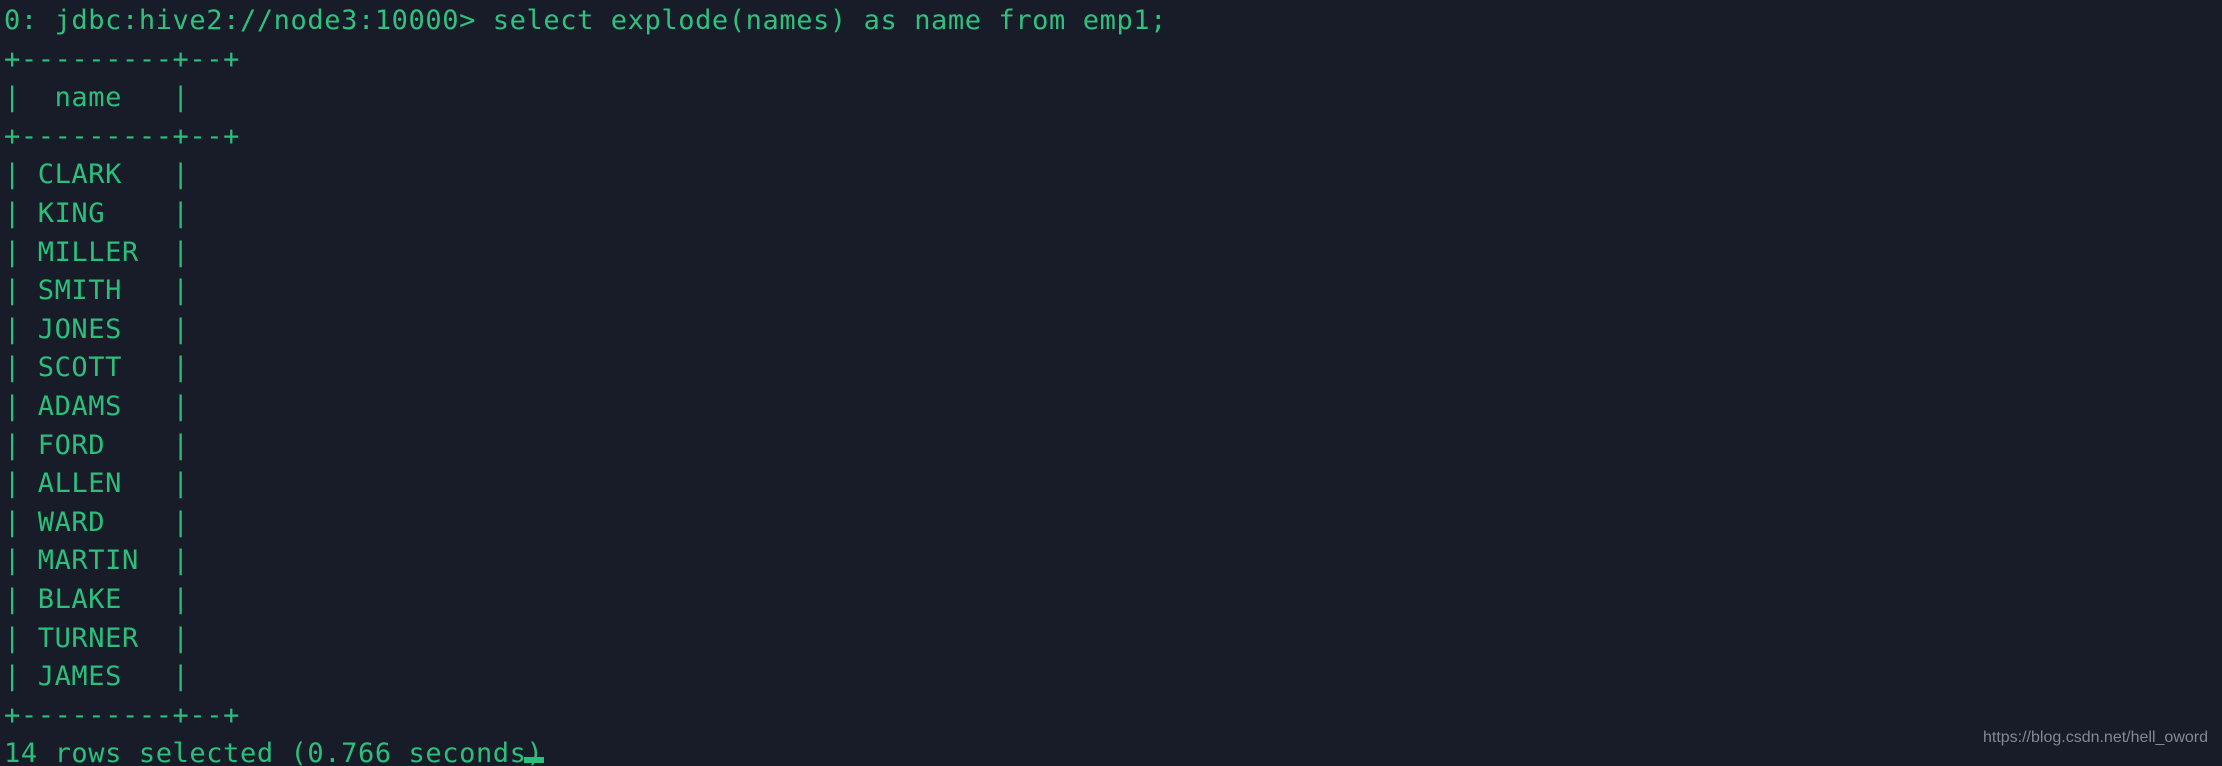 The width and height of the screenshot is (2222, 766). What do you see at coordinates (534, 760) in the screenshot?
I see `block-cursor-icon` at bounding box center [534, 760].